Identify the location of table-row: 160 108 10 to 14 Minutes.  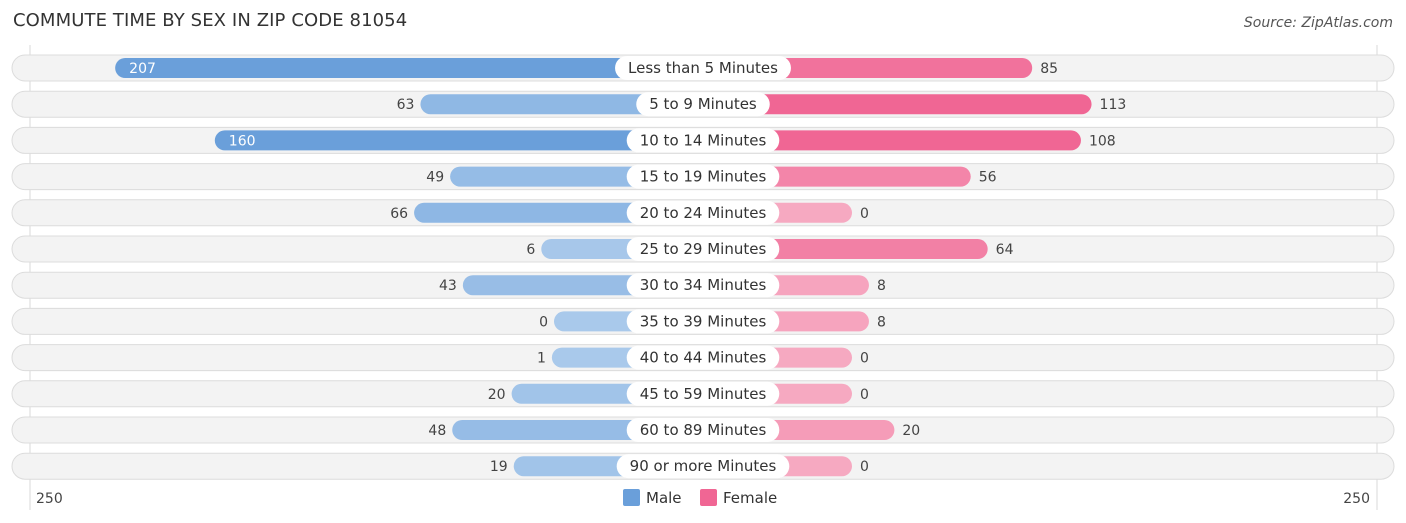
(703, 140).